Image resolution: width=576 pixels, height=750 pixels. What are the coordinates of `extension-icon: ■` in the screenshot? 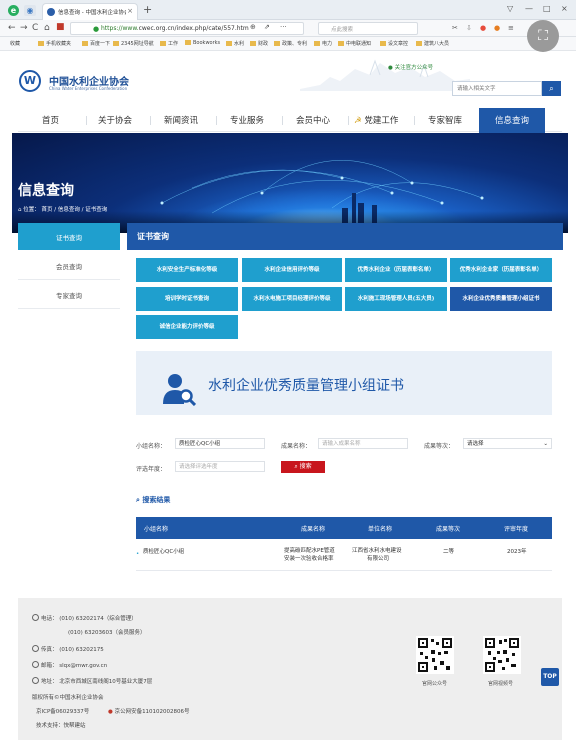 It's located at (60, 27).